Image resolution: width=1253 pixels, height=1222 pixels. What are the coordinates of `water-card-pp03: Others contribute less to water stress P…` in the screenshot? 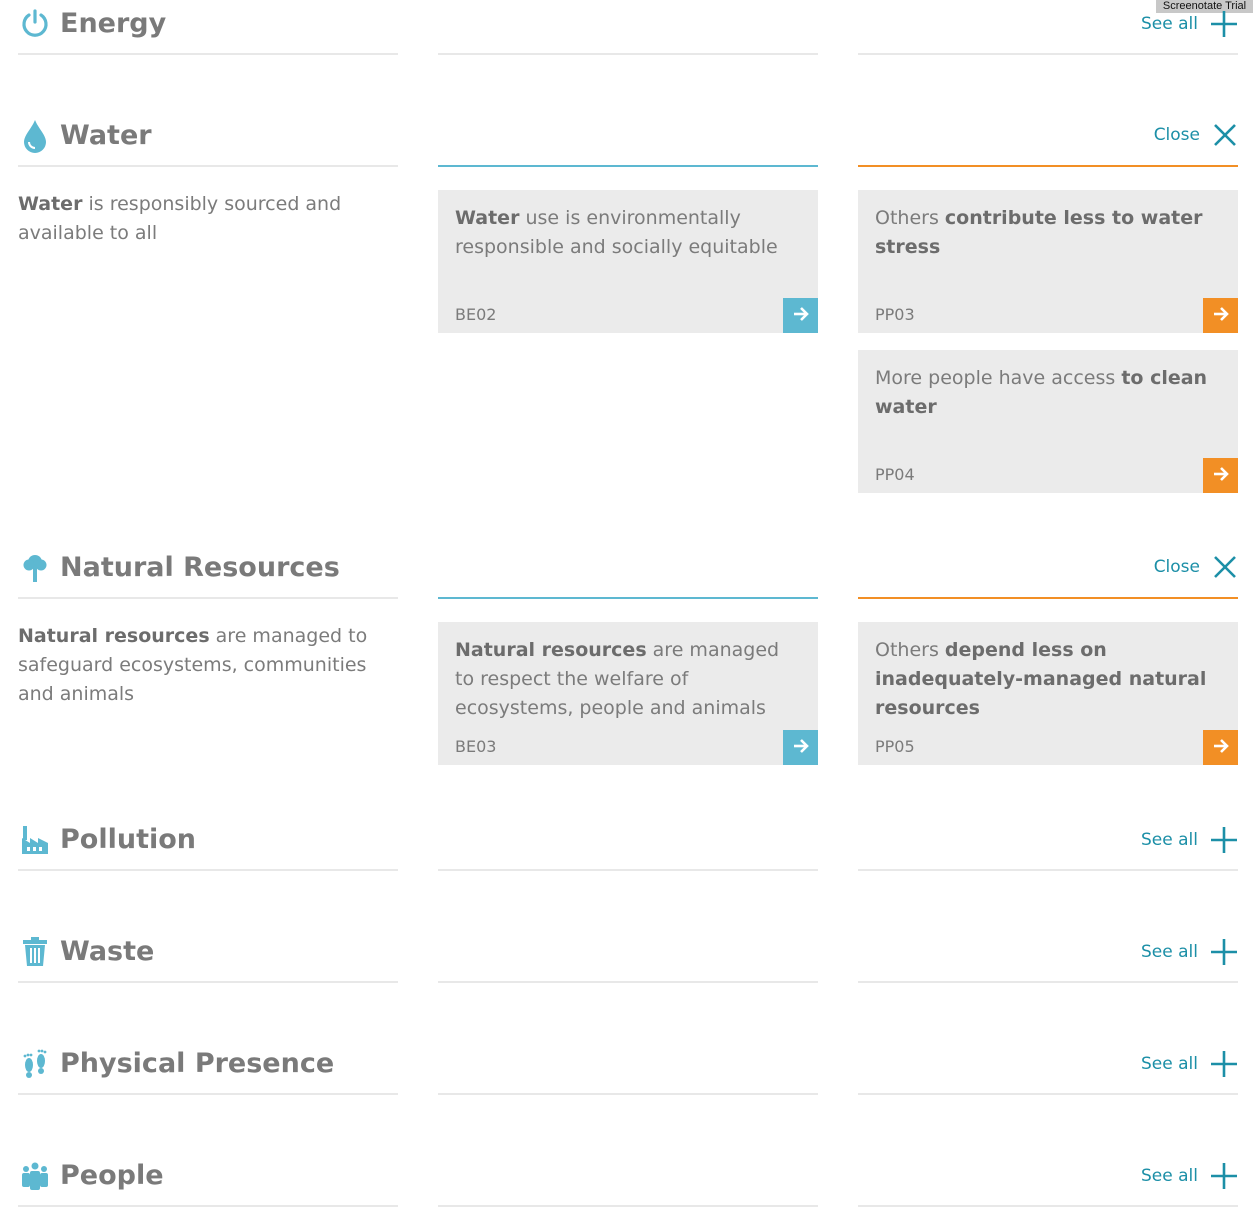 It's located at (1048, 261).